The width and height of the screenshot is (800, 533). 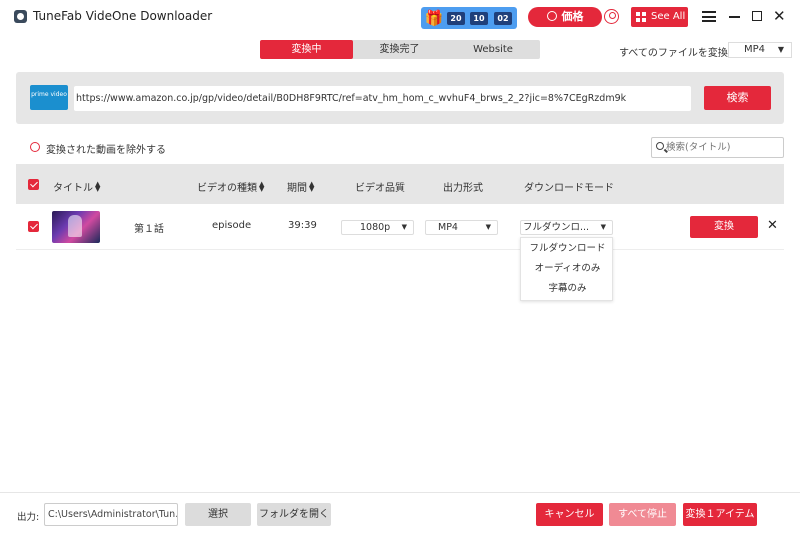 I want to click on quality-select: 1080p ▼, so click(x=377, y=227).